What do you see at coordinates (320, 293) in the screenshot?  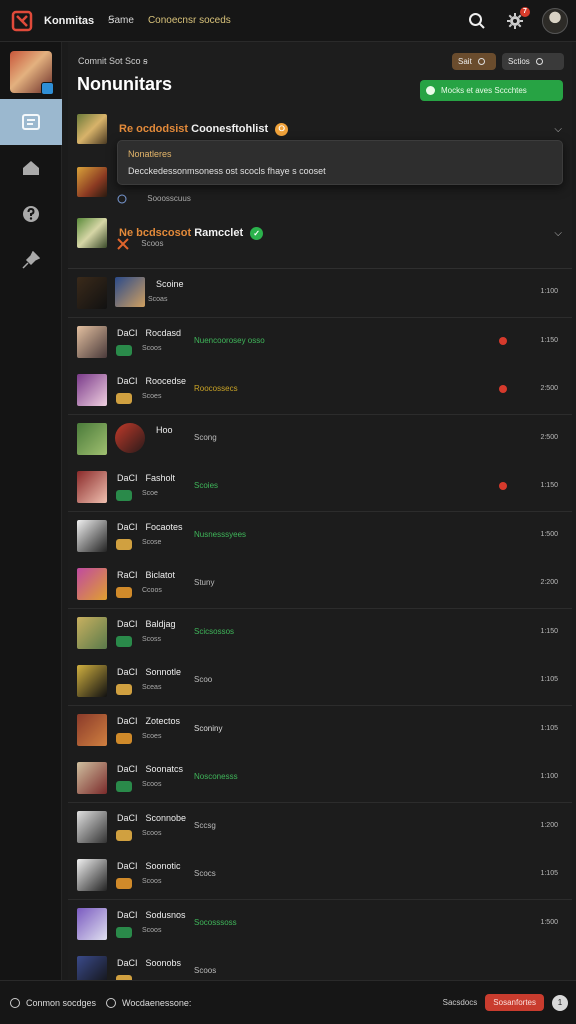 I see `table-row: Scoine Scoas 1:100` at bounding box center [320, 293].